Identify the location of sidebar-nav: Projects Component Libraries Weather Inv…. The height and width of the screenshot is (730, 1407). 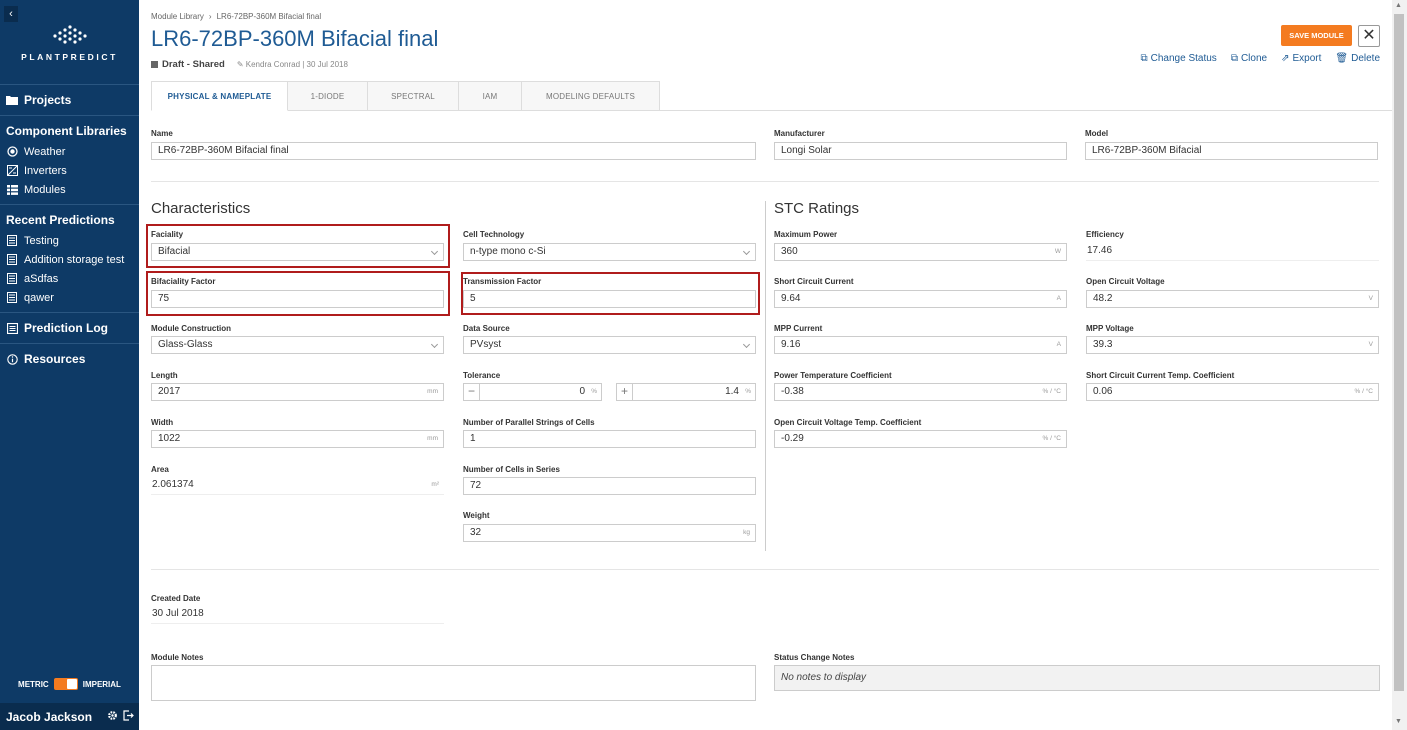
(69, 229).